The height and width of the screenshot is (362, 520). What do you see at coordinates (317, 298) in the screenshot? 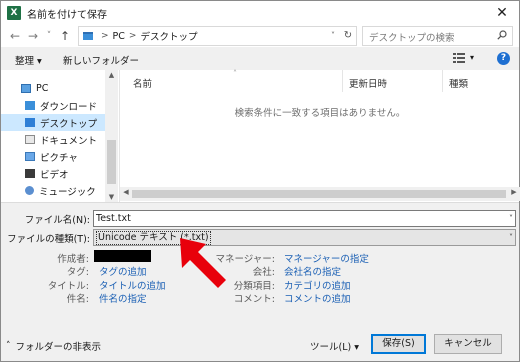
I see `add-comment-link: コメントの追加` at bounding box center [317, 298].